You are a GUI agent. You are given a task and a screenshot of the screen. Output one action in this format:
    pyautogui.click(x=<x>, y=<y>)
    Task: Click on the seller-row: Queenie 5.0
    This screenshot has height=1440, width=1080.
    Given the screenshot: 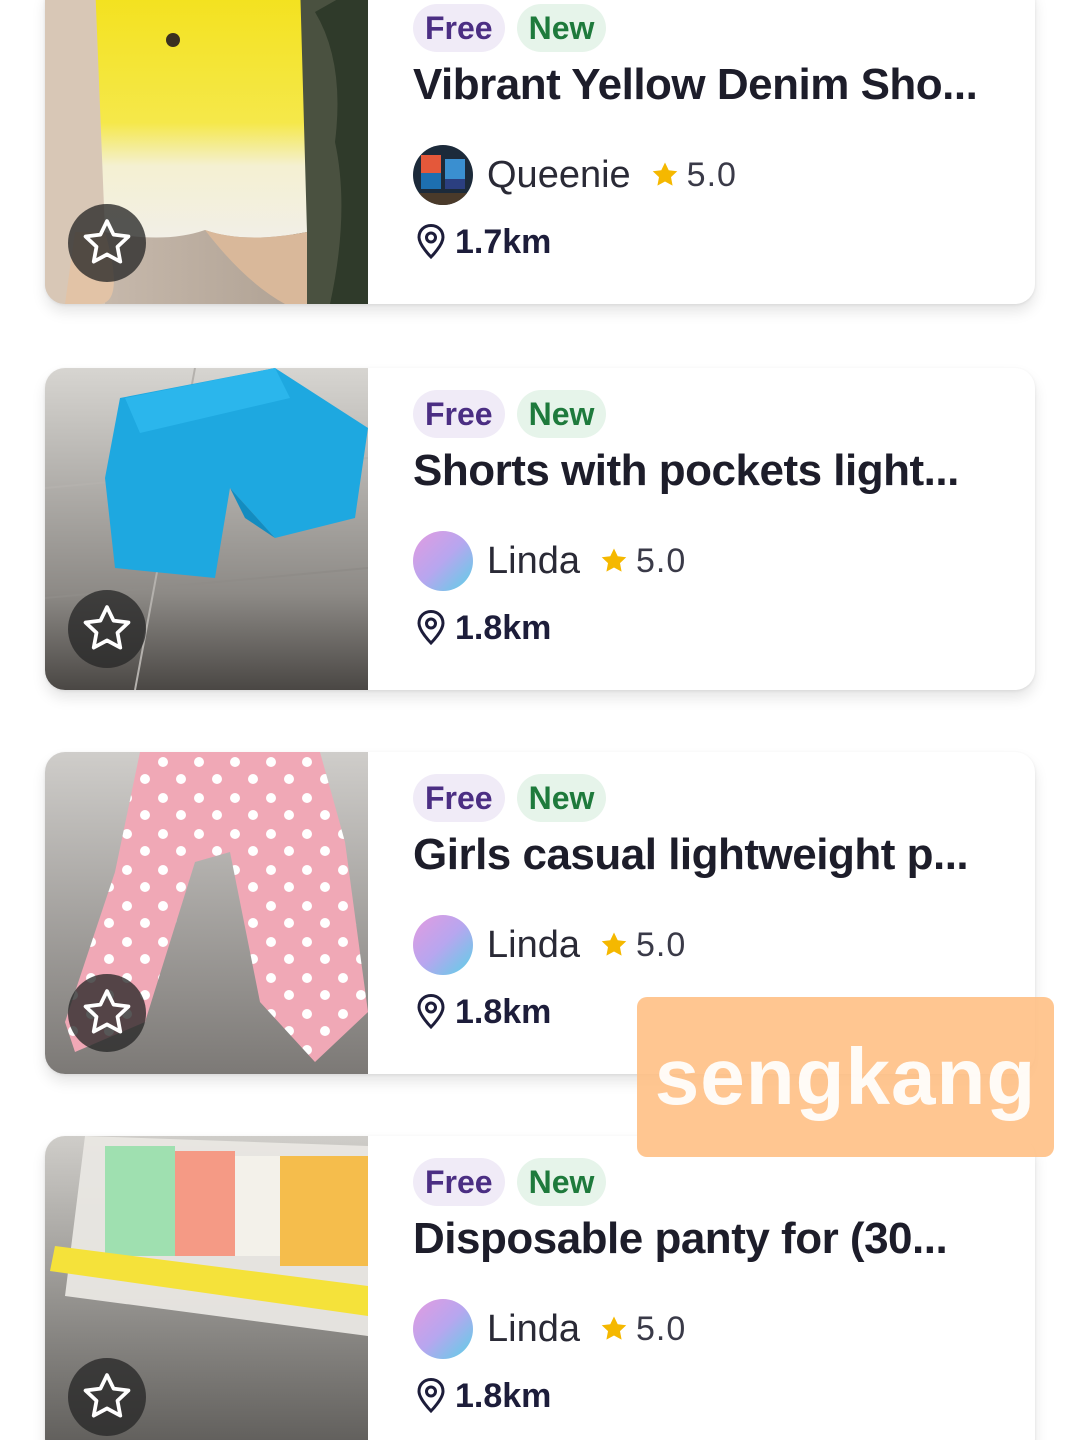 What is the action you would take?
    pyautogui.click(x=575, y=175)
    